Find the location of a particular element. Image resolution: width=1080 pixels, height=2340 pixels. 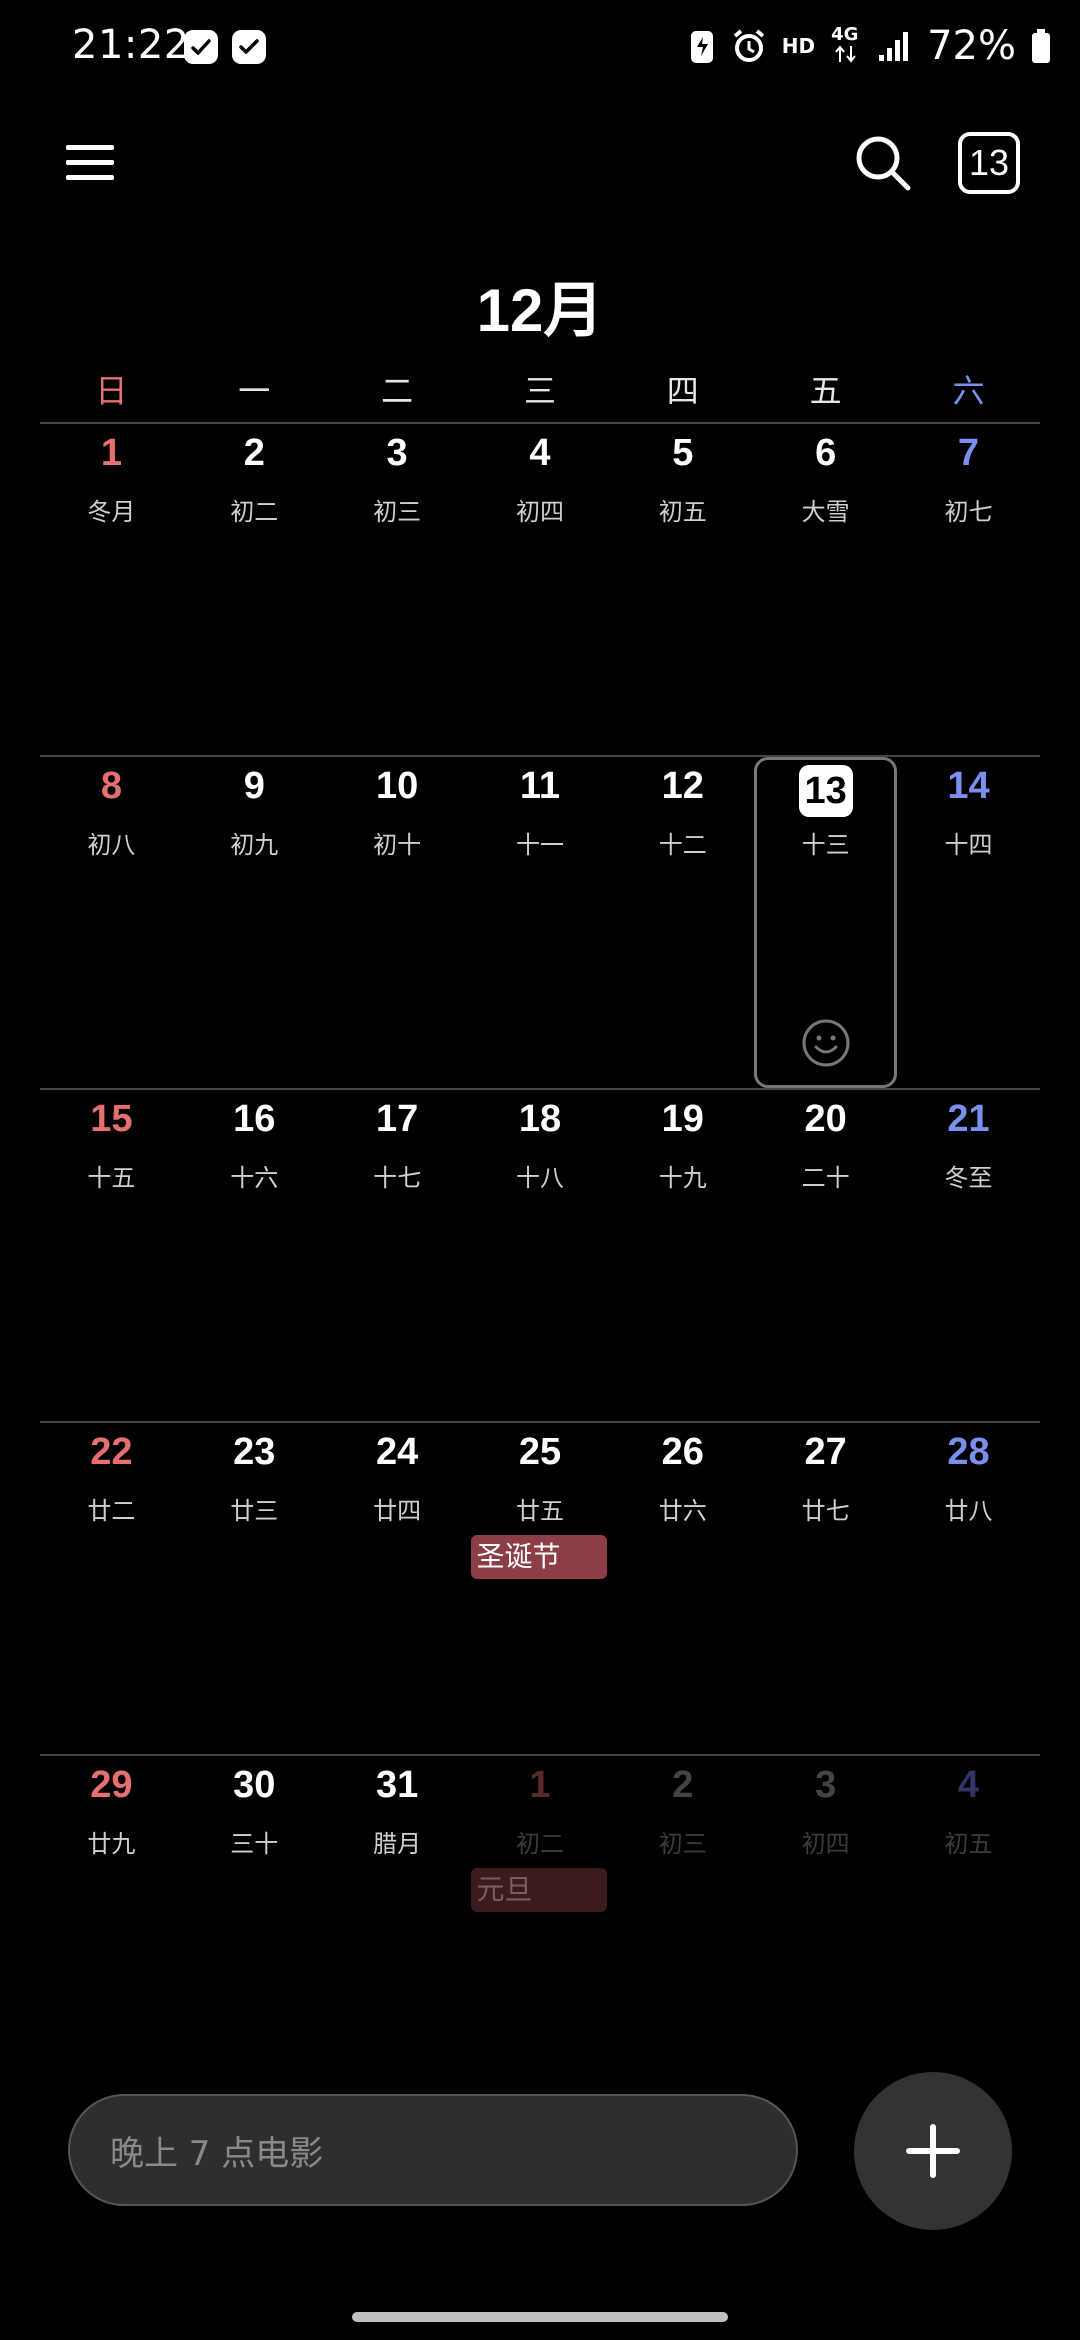

lunar-date: 初九 is located at coordinates (254, 845).